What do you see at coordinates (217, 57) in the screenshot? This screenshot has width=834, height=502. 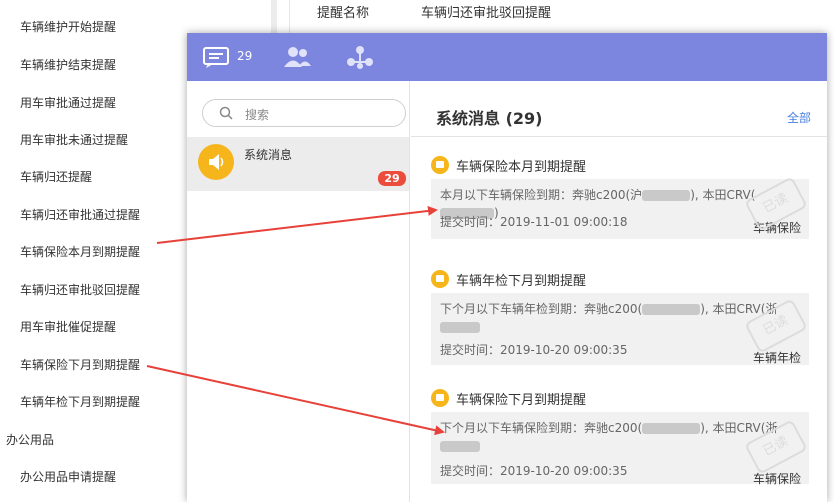 I see `message-tab-icon` at bounding box center [217, 57].